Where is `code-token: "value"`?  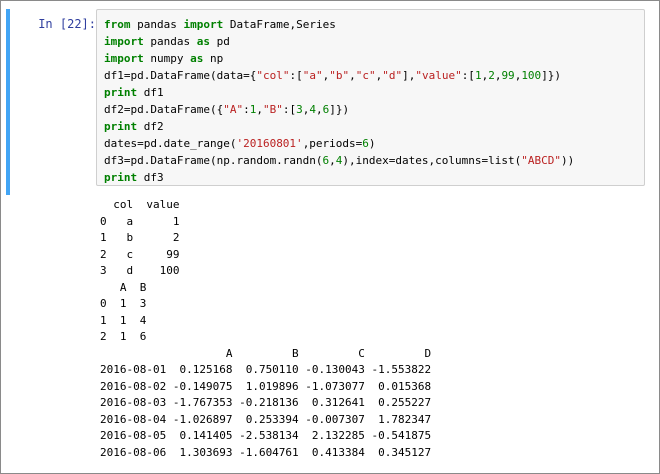
code-token: "value" is located at coordinates (438, 75).